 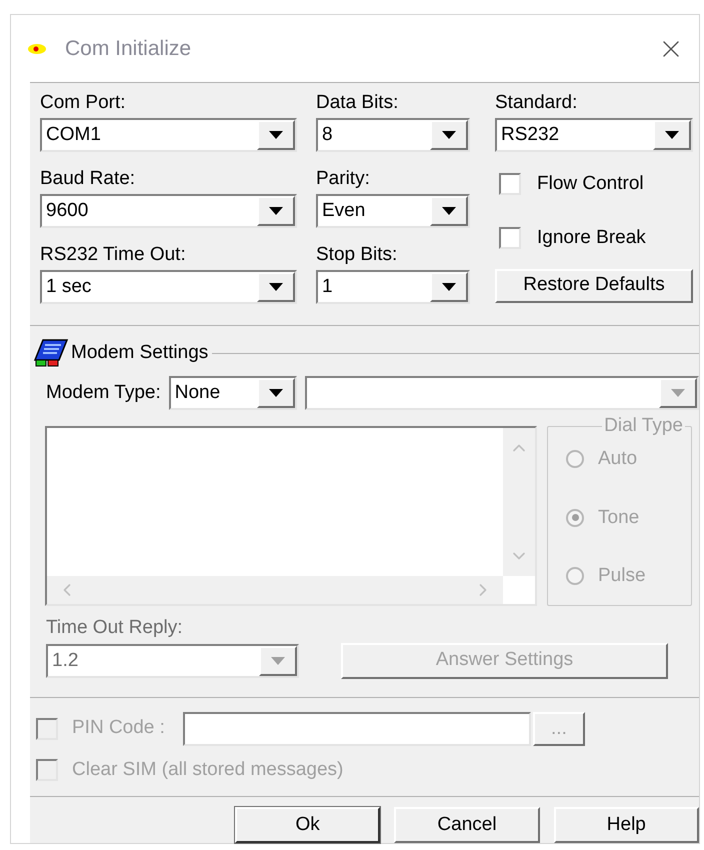 What do you see at coordinates (357, 255) in the screenshot?
I see `field-label: Stop Bits:` at bounding box center [357, 255].